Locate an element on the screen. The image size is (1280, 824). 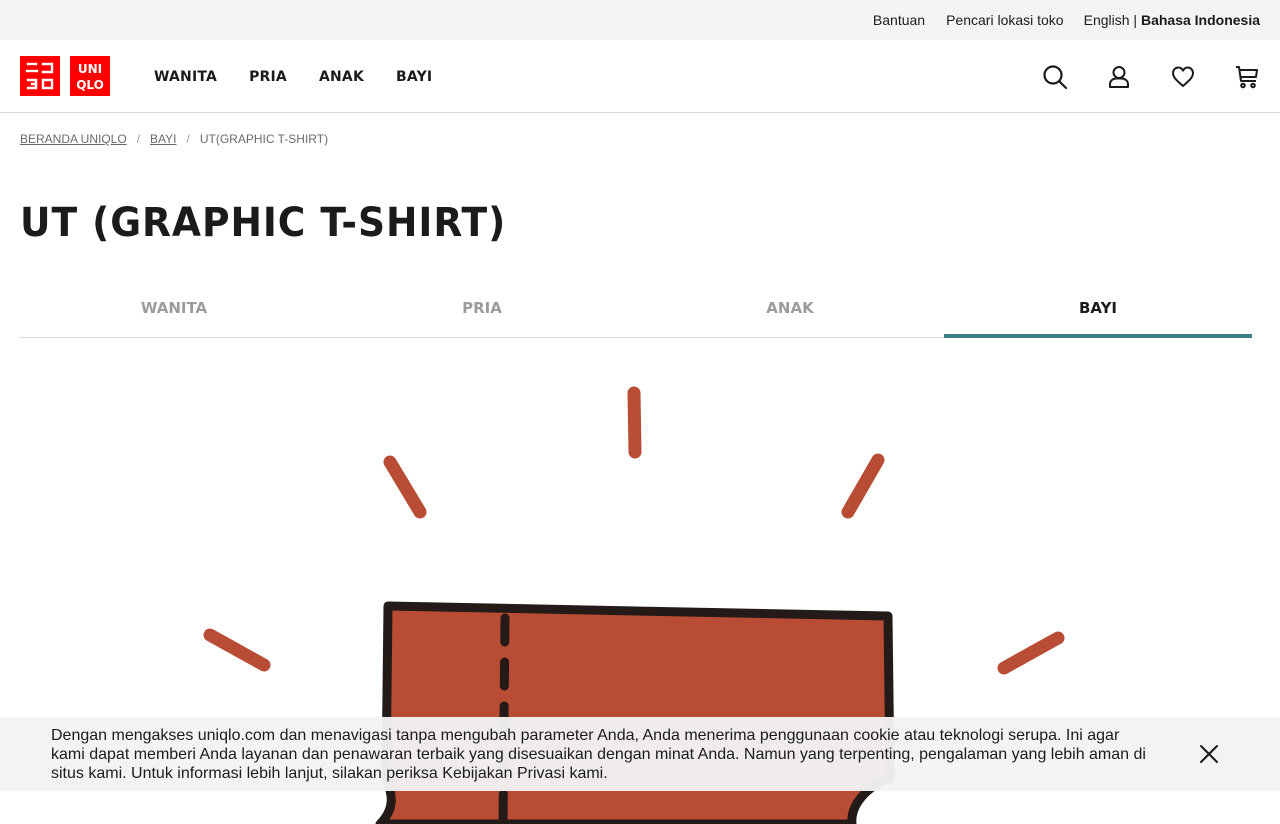
language-switcher: English | Bahasa Indonesia is located at coordinates (1172, 20).